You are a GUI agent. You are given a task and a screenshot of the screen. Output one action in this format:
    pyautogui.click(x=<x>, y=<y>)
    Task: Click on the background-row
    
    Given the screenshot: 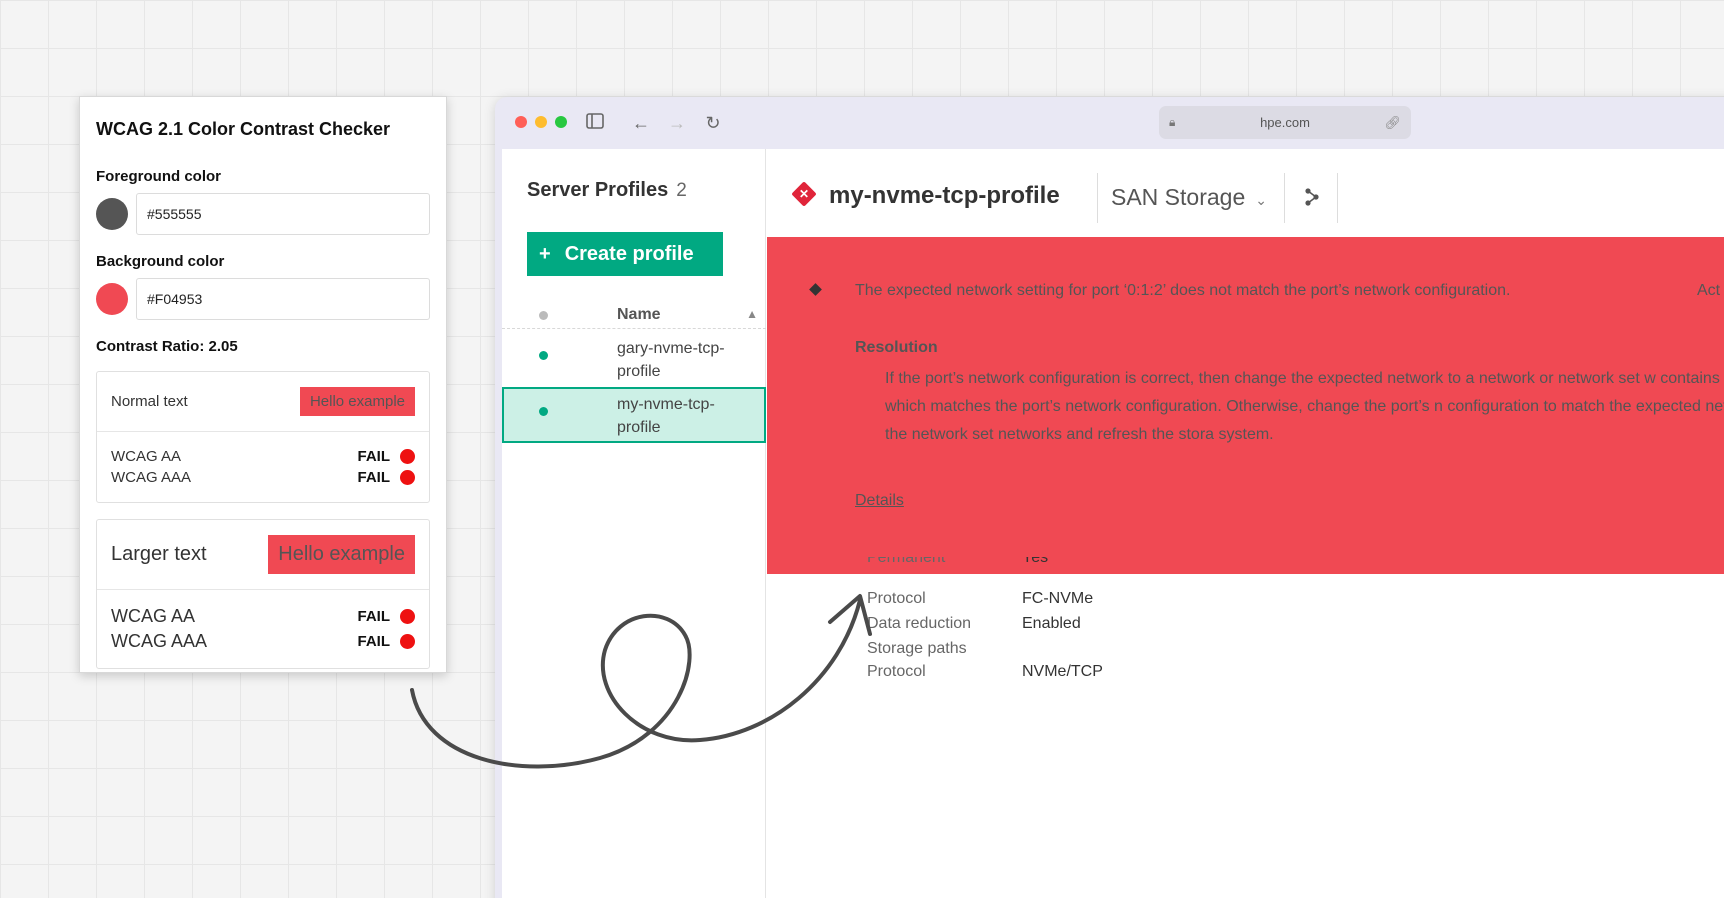 What is the action you would take?
    pyautogui.click(x=263, y=299)
    